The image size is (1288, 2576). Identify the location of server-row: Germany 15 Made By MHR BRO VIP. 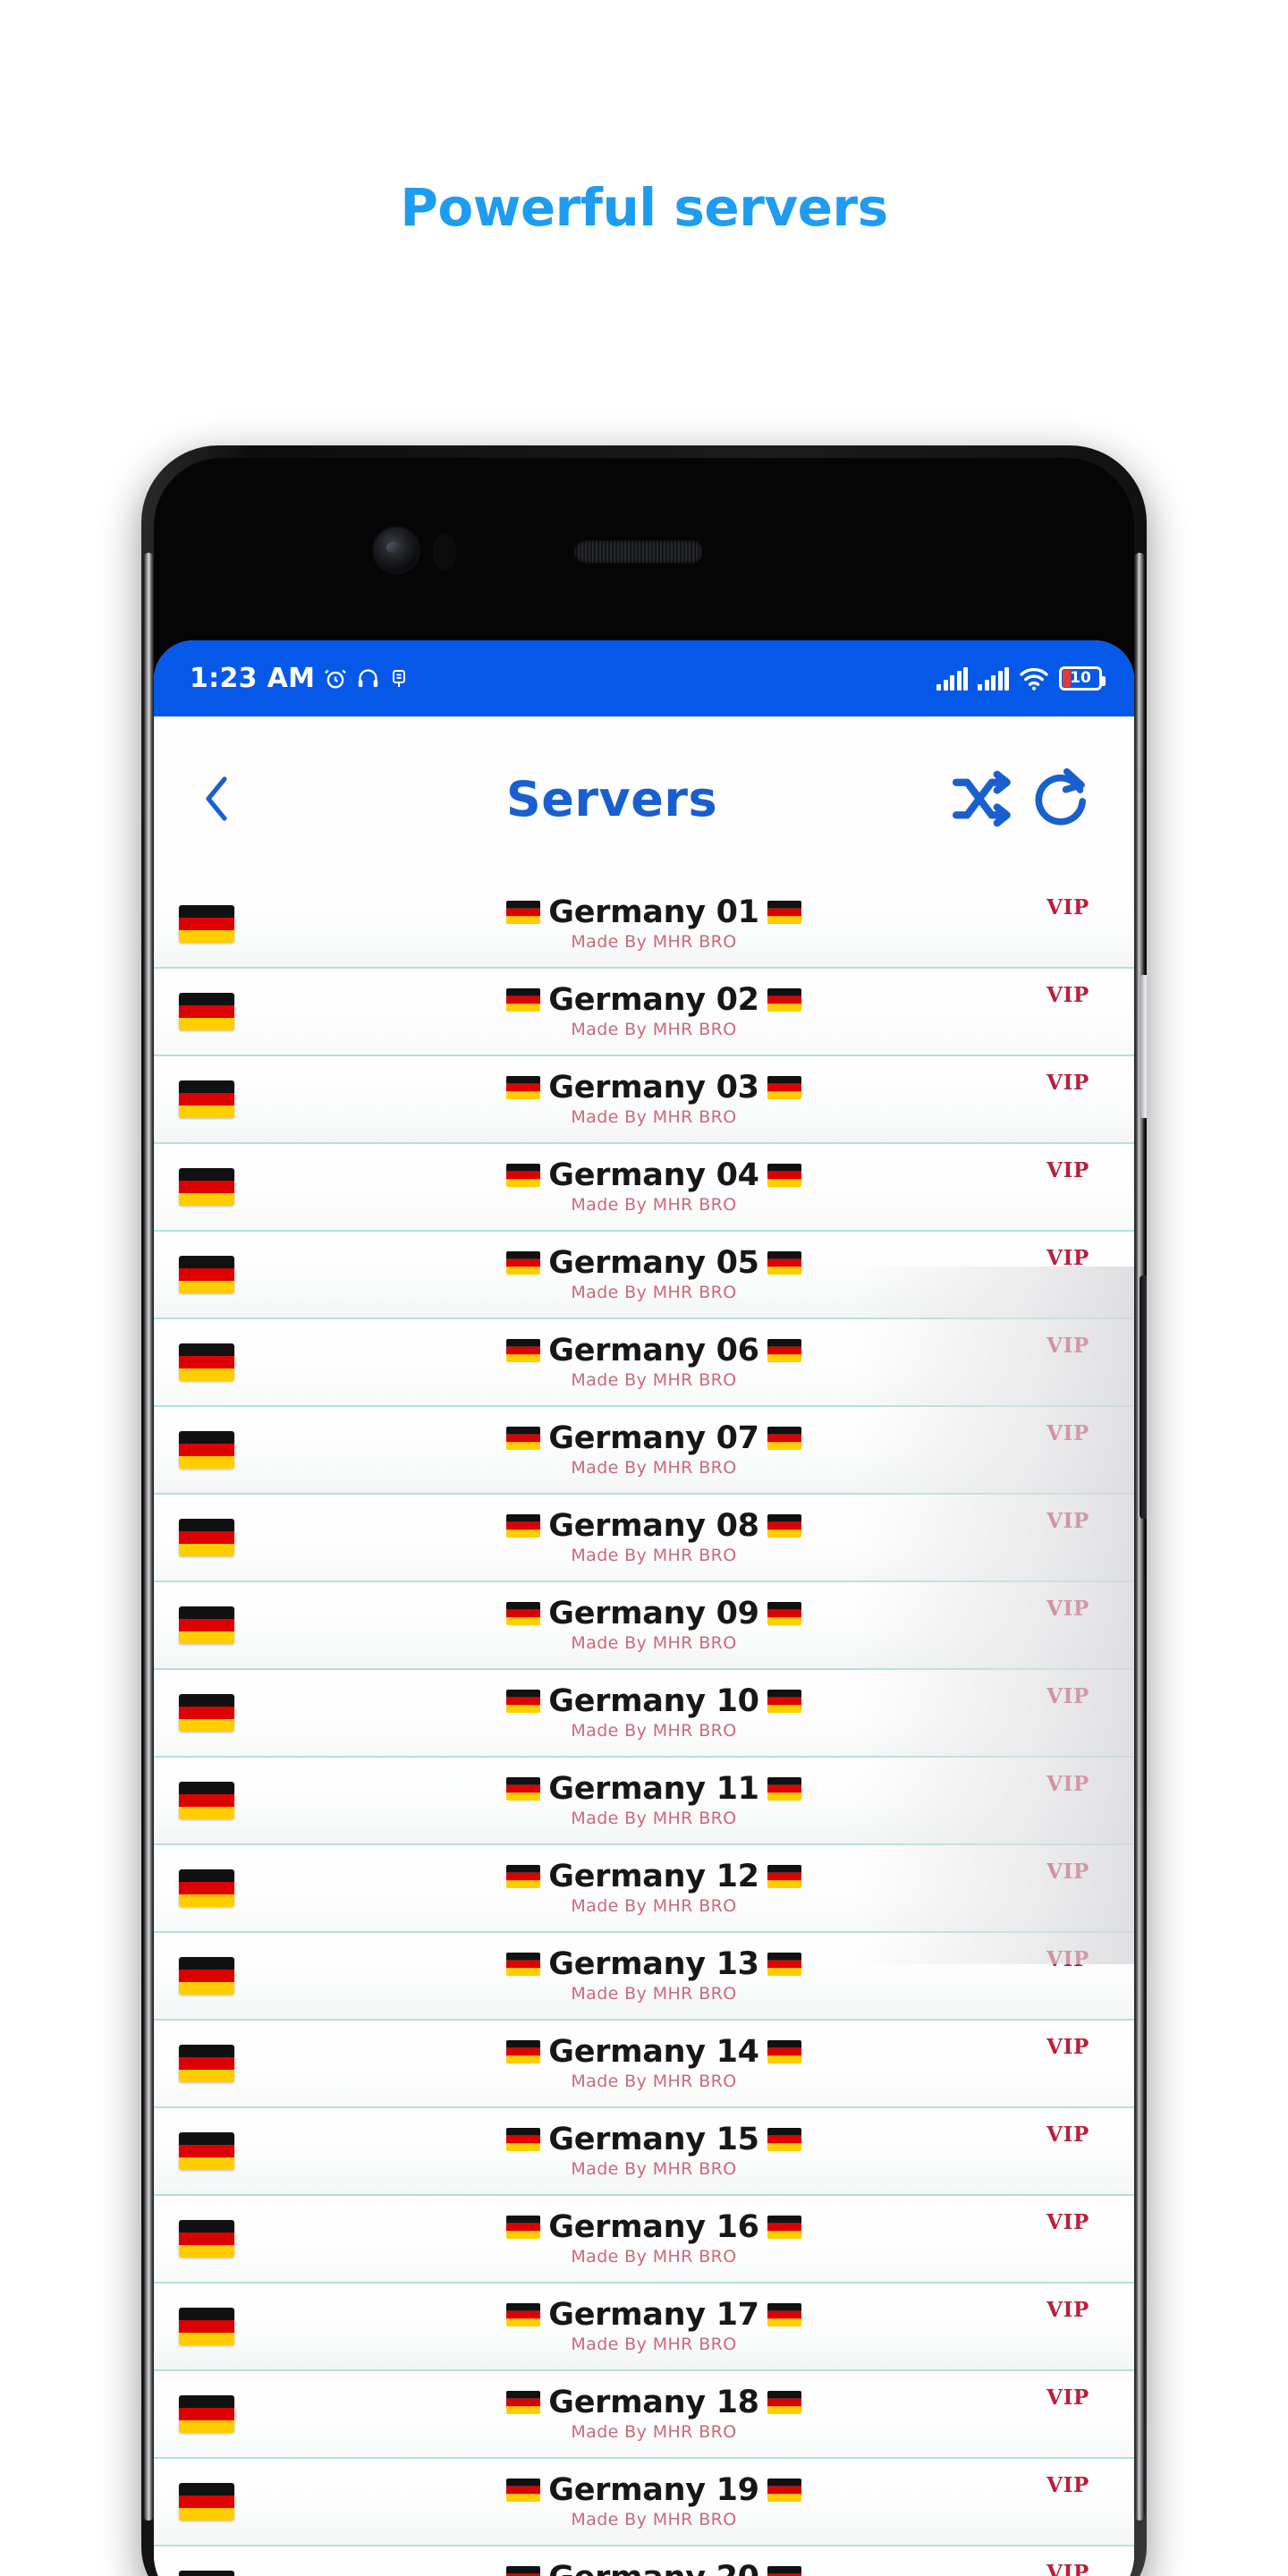
(644, 2152).